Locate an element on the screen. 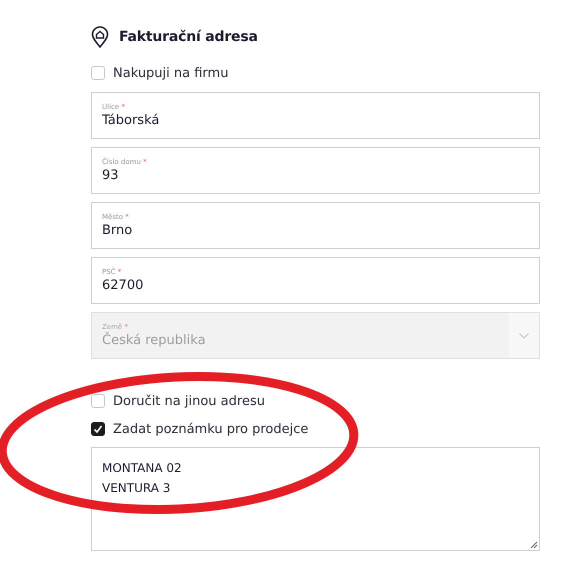 This screenshot has height=562, width=568. chevron-down-icon is located at coordinates (524, 335).